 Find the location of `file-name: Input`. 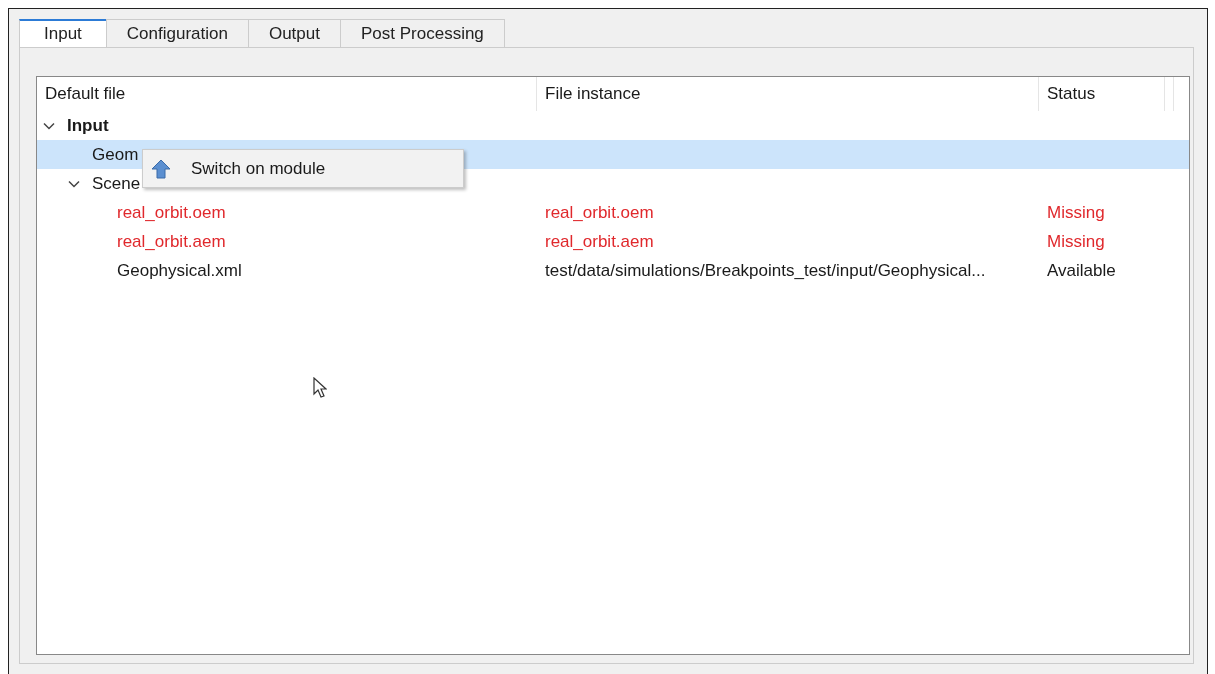

file-name: Input is located at coordinates (88, 125).